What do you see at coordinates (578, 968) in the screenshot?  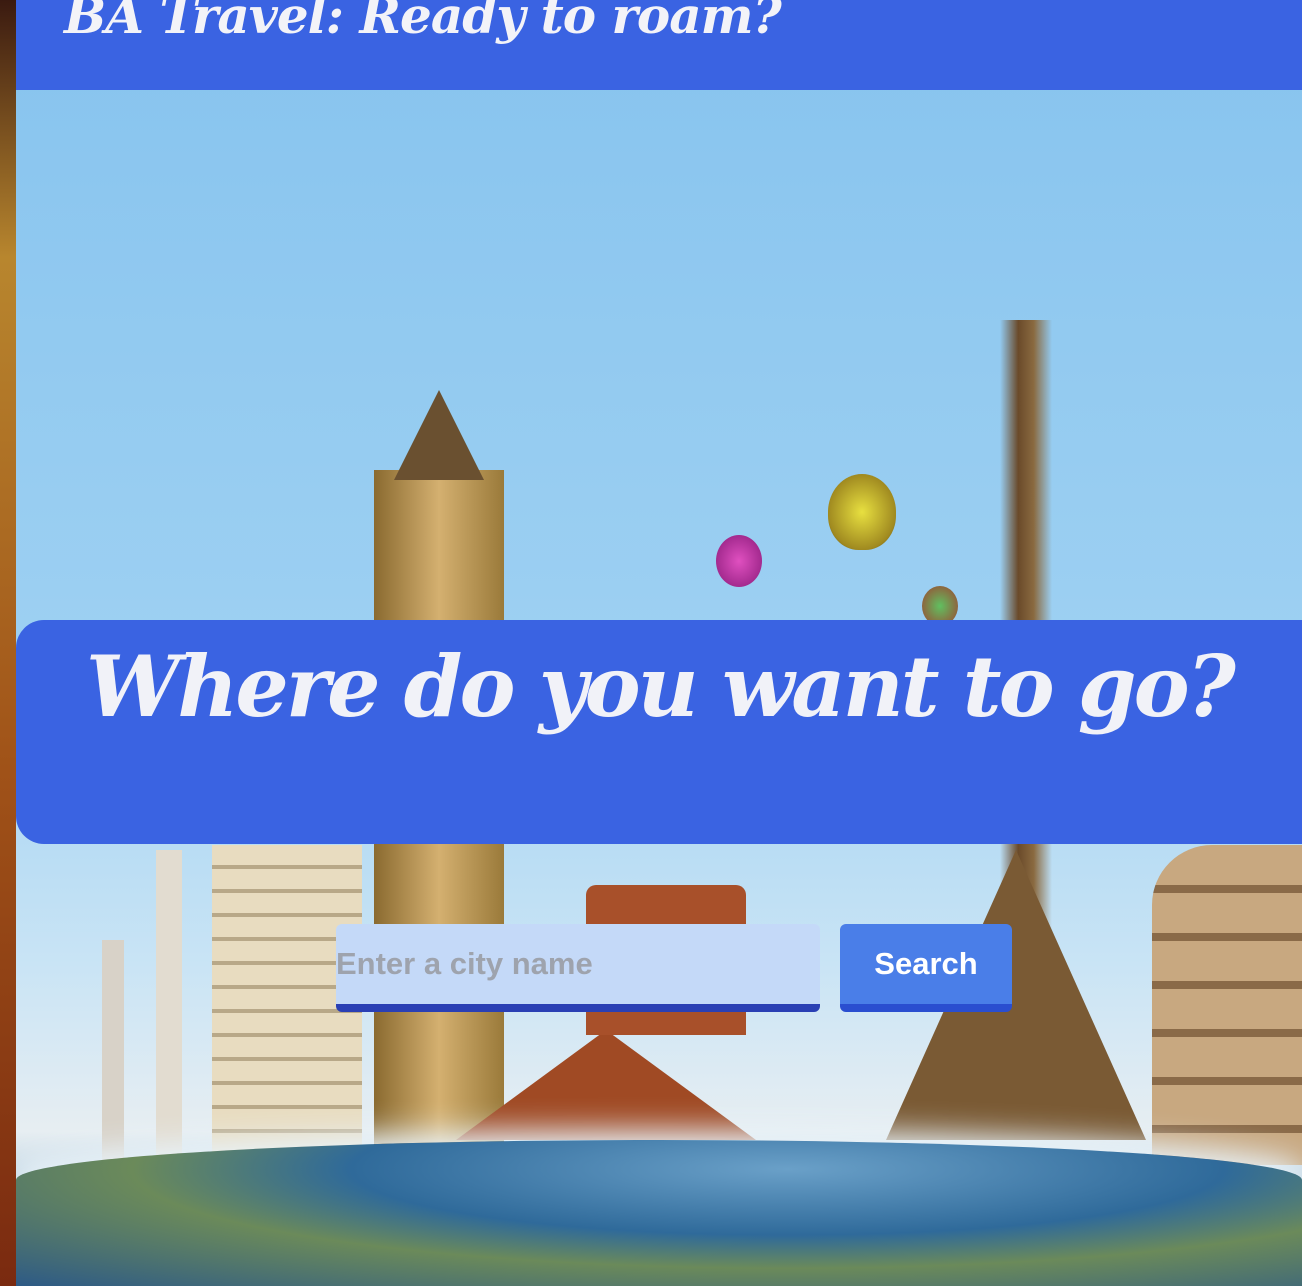 I see `city-search-input` at bounding box center [578, 968].